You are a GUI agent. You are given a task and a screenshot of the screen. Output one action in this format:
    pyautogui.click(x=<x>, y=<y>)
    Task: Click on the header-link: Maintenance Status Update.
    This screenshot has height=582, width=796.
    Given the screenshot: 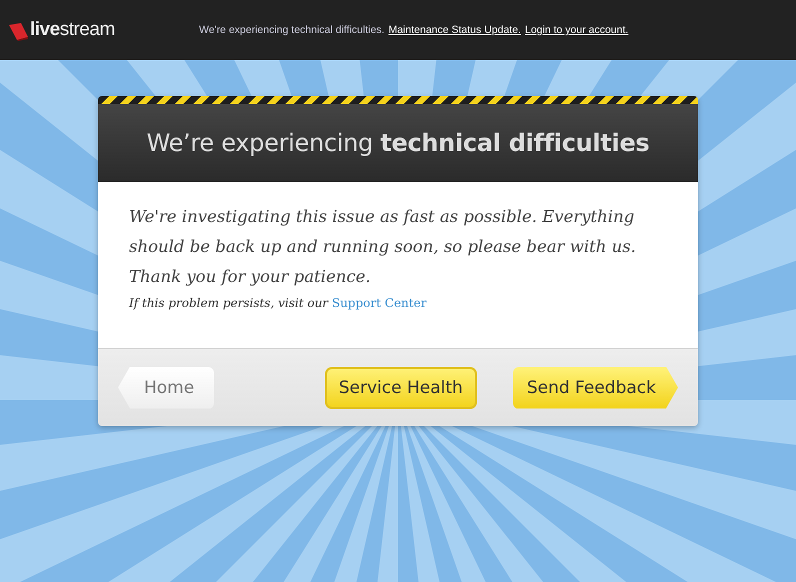 What is the action you would take?
    pyautogui.click(x=454, y=30)
    